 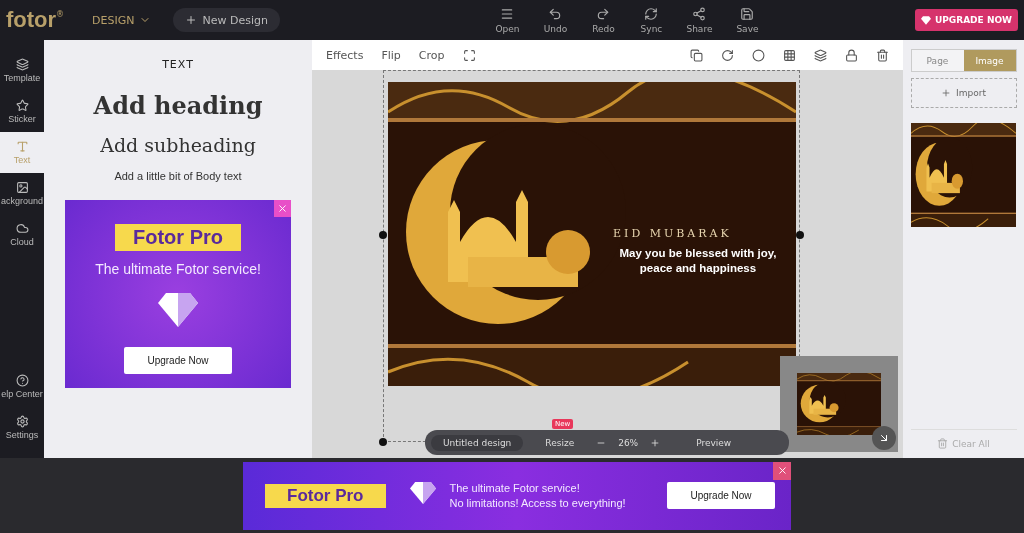 What do you see at coordinates (22, 421) in the screenshot?
I see `settings-icon` at bounding box center [22, 421].